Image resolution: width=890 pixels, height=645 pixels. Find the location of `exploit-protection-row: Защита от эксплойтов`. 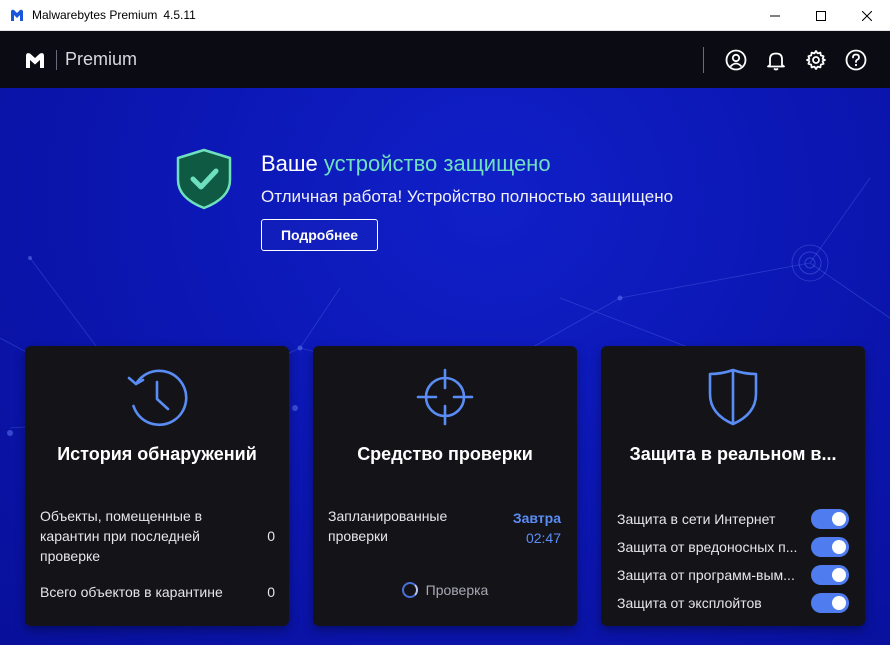

exploit-protection-row: Защита от эксплойтов is located at coordinates (733, 603).